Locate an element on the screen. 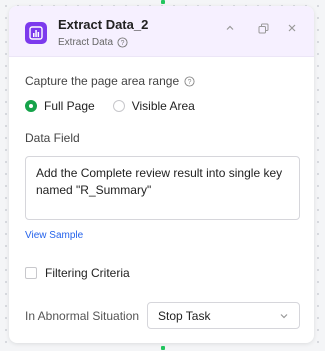  checkbox-box is located at coordinates (31, 273).